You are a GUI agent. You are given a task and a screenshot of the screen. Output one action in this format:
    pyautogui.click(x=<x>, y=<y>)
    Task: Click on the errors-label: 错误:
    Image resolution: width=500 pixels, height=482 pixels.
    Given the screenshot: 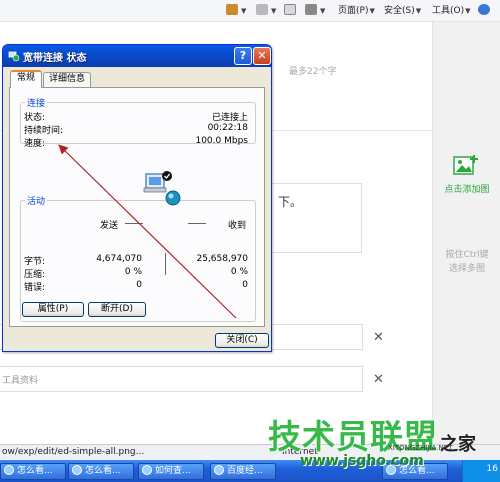 What is the action you would take?
    pyautogui.click(x=35, y=288)
    